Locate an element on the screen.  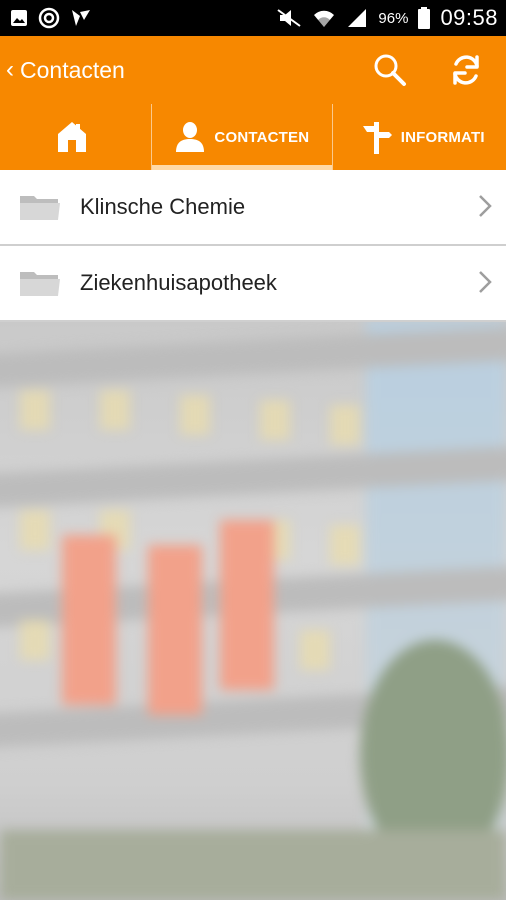
list-item-label: Klinsche Chemie is located at coordinates (163, 206).